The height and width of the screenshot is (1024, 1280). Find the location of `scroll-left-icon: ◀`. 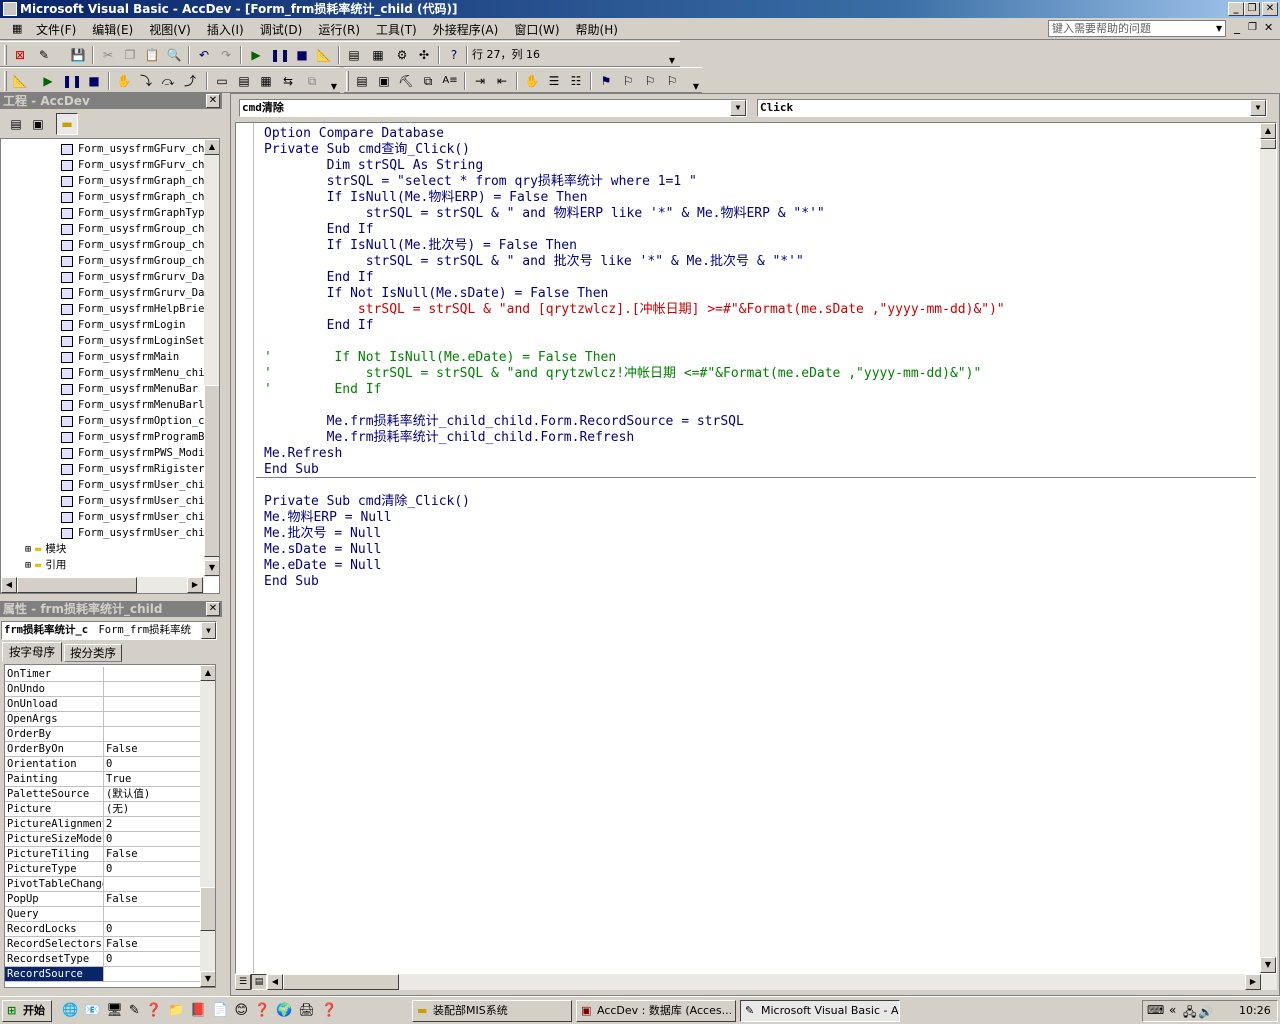

scroll-left-icon: ◀ is located at coordinates (9, 585).